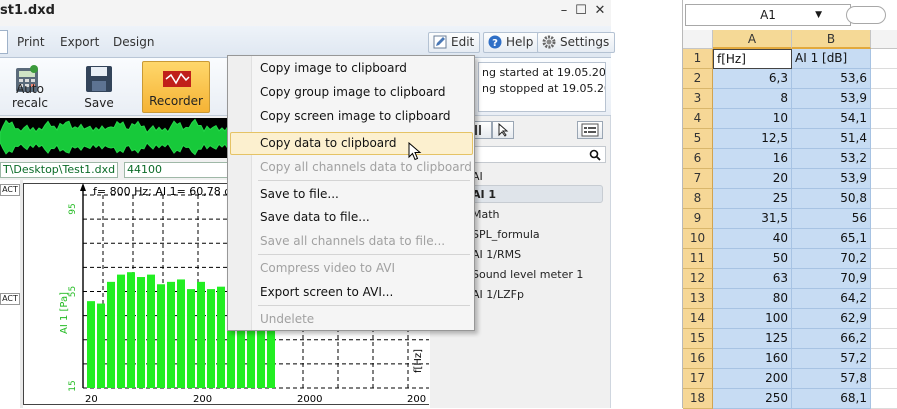 The width and height of the screenshot is (897, 409). I want to click on row-number: 8, so click(698, 199).